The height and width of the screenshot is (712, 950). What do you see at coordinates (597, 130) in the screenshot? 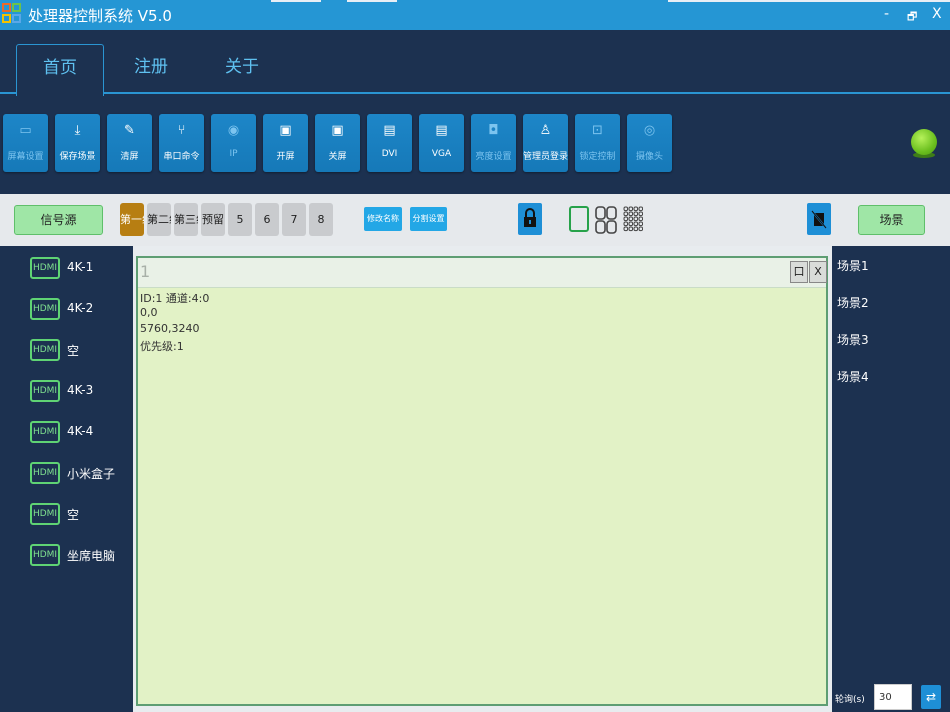
I see `lock-icon: ⊡` at bounding box center [597, 130].